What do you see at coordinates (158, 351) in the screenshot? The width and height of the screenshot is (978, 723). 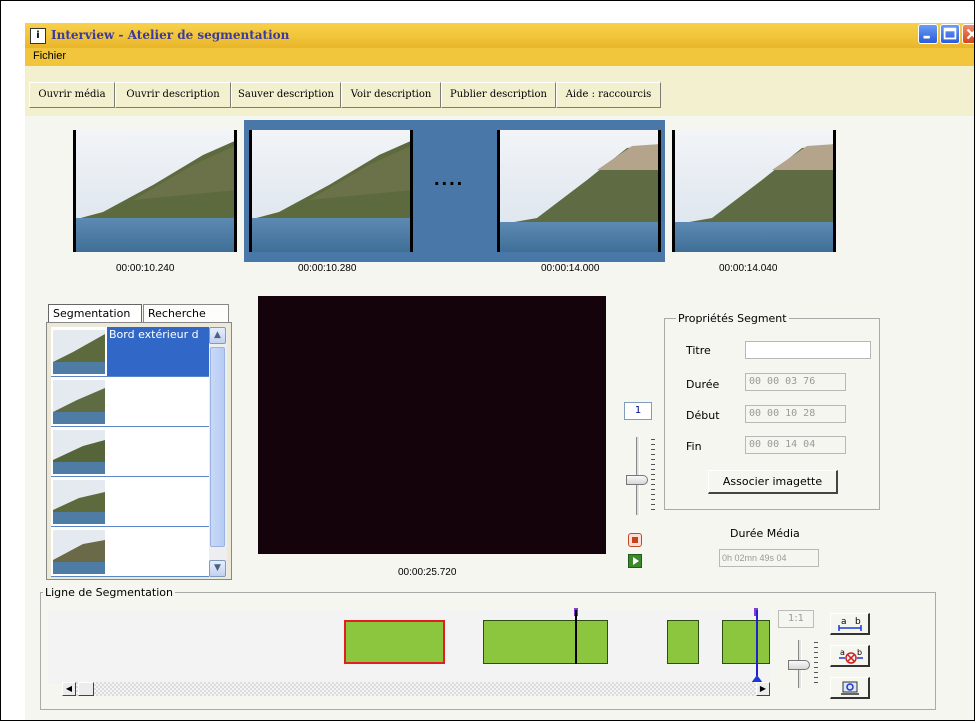 I see `segment-title: Bord extérieur d` at bounding box center [158, 351].